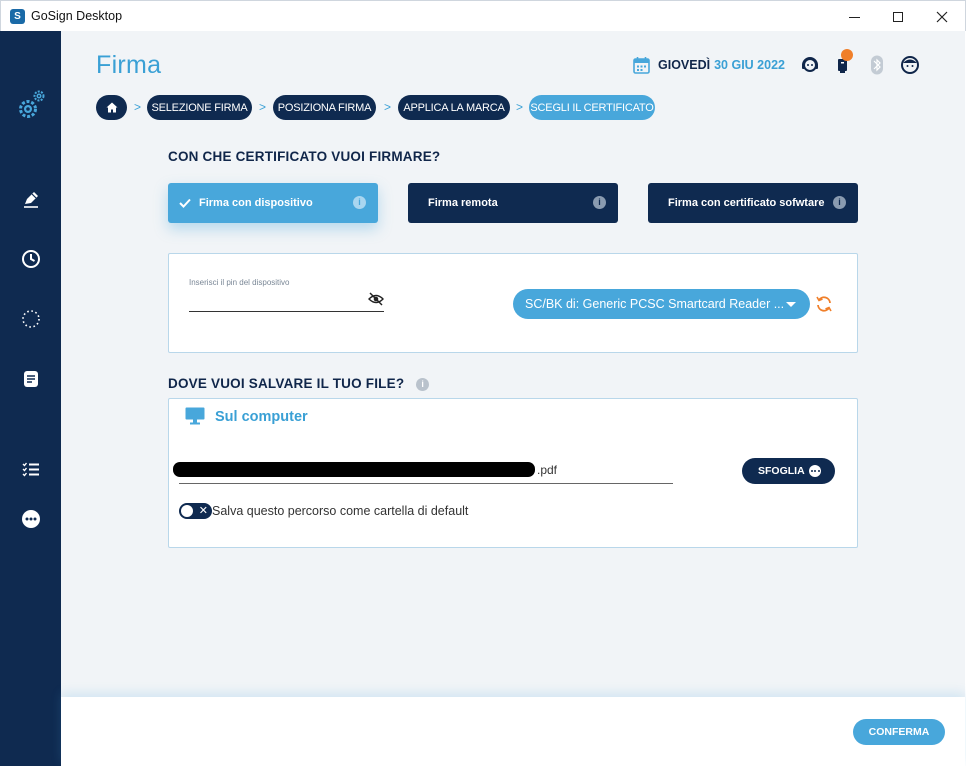  What do you see at coordinates (483, 15) in the screenshot?
I see `window-title-bar: S GoSign Desktop` at bounding box center [483, 15].